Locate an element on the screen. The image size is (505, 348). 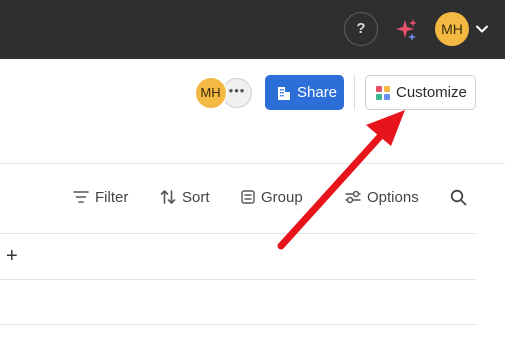
plus-icon: + is located at coordinates (12, 256).